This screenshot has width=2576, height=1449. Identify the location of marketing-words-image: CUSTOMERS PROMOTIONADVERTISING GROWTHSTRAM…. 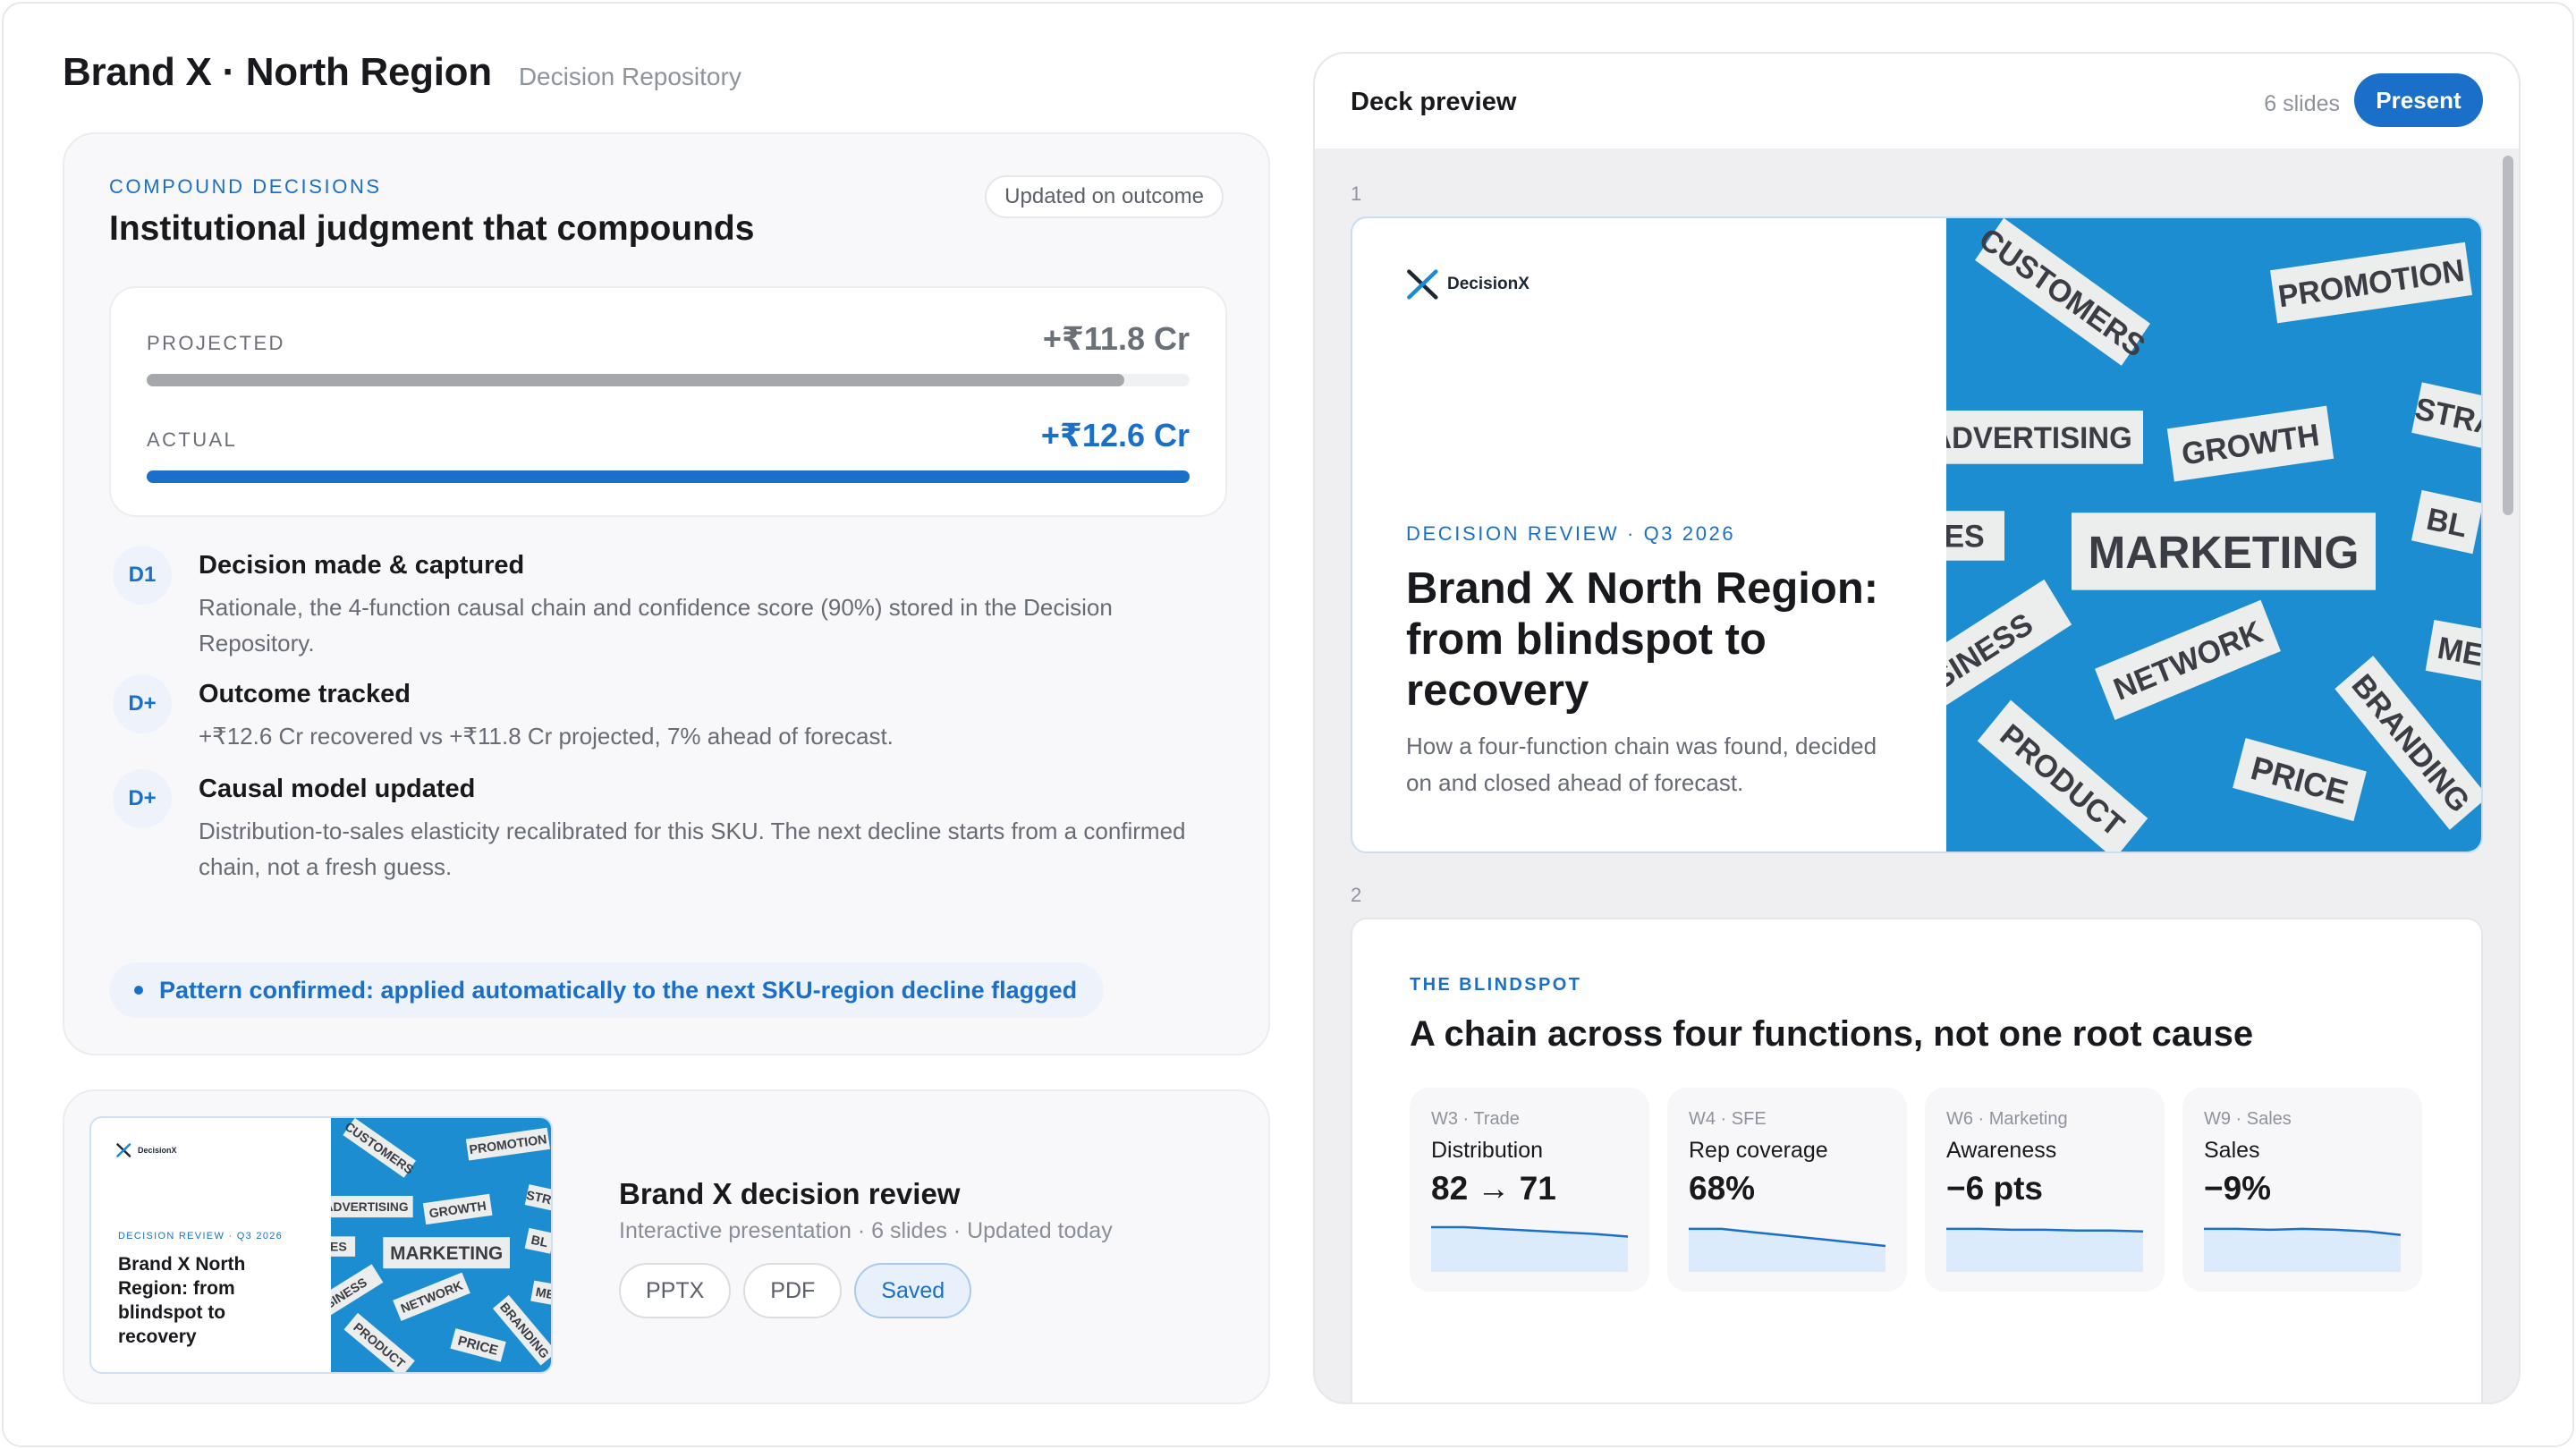
(2186, 535).